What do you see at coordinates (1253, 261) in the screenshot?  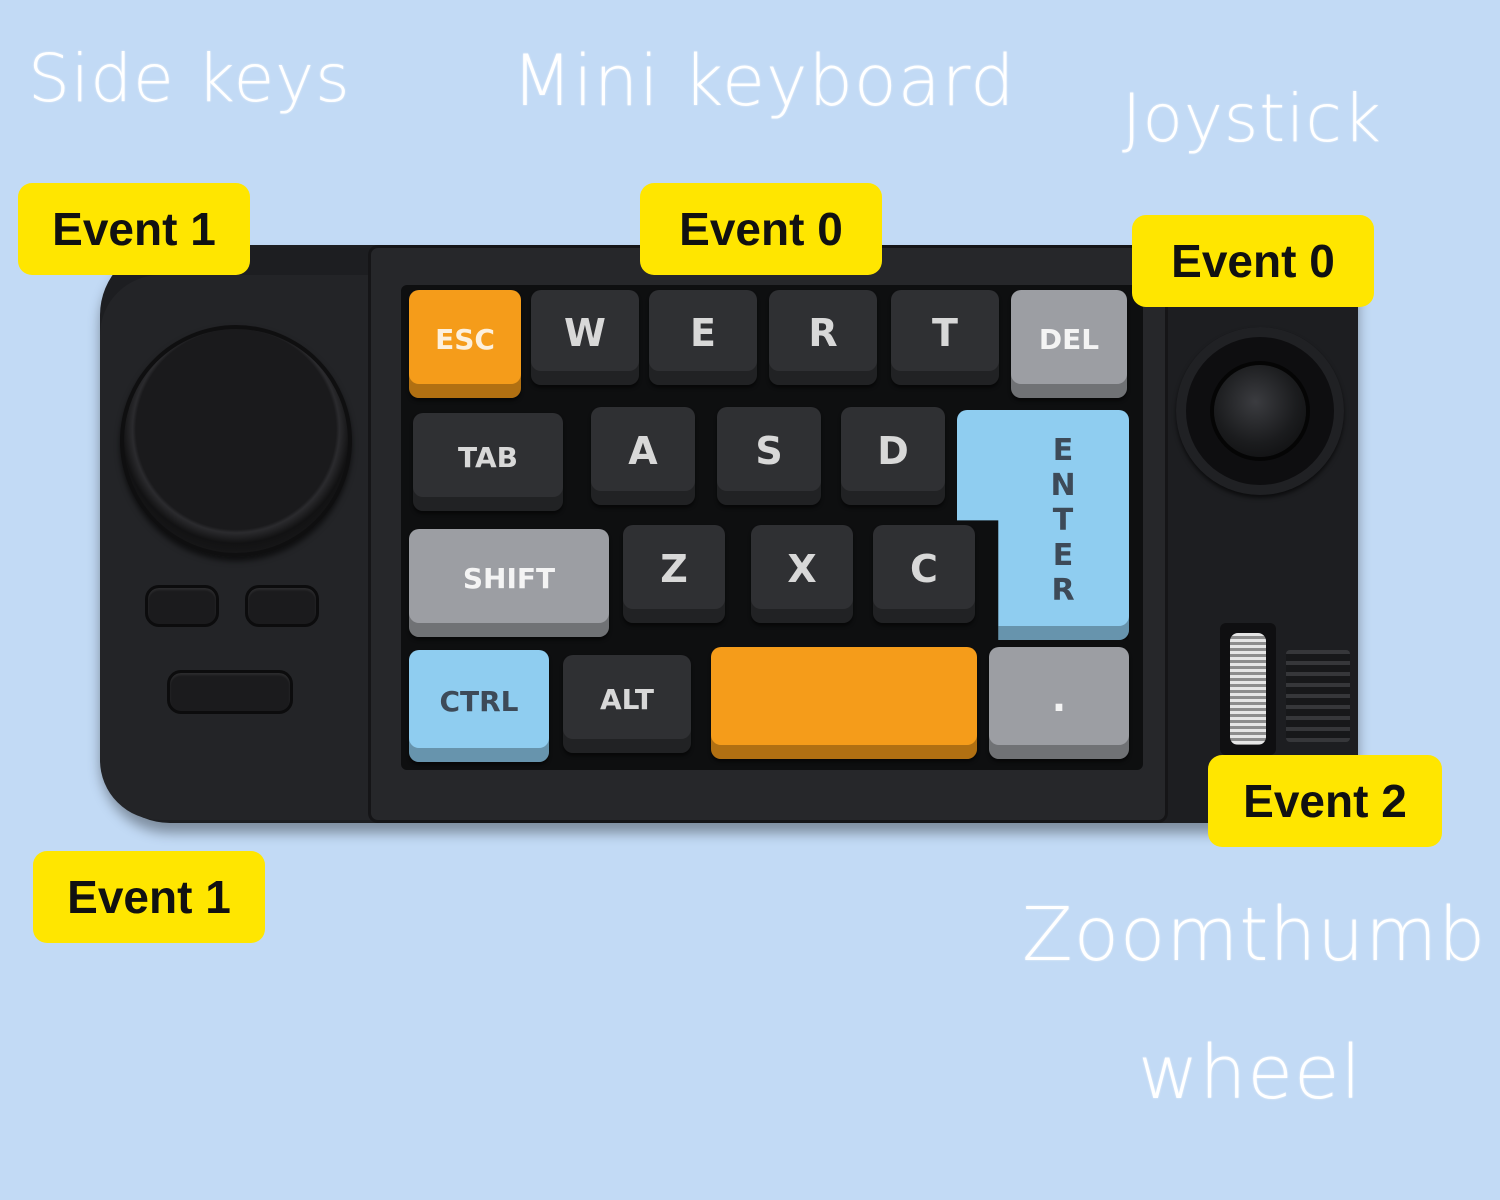 I see `joystick-event-badge: Event 0` at bounding box center [1253, 261].